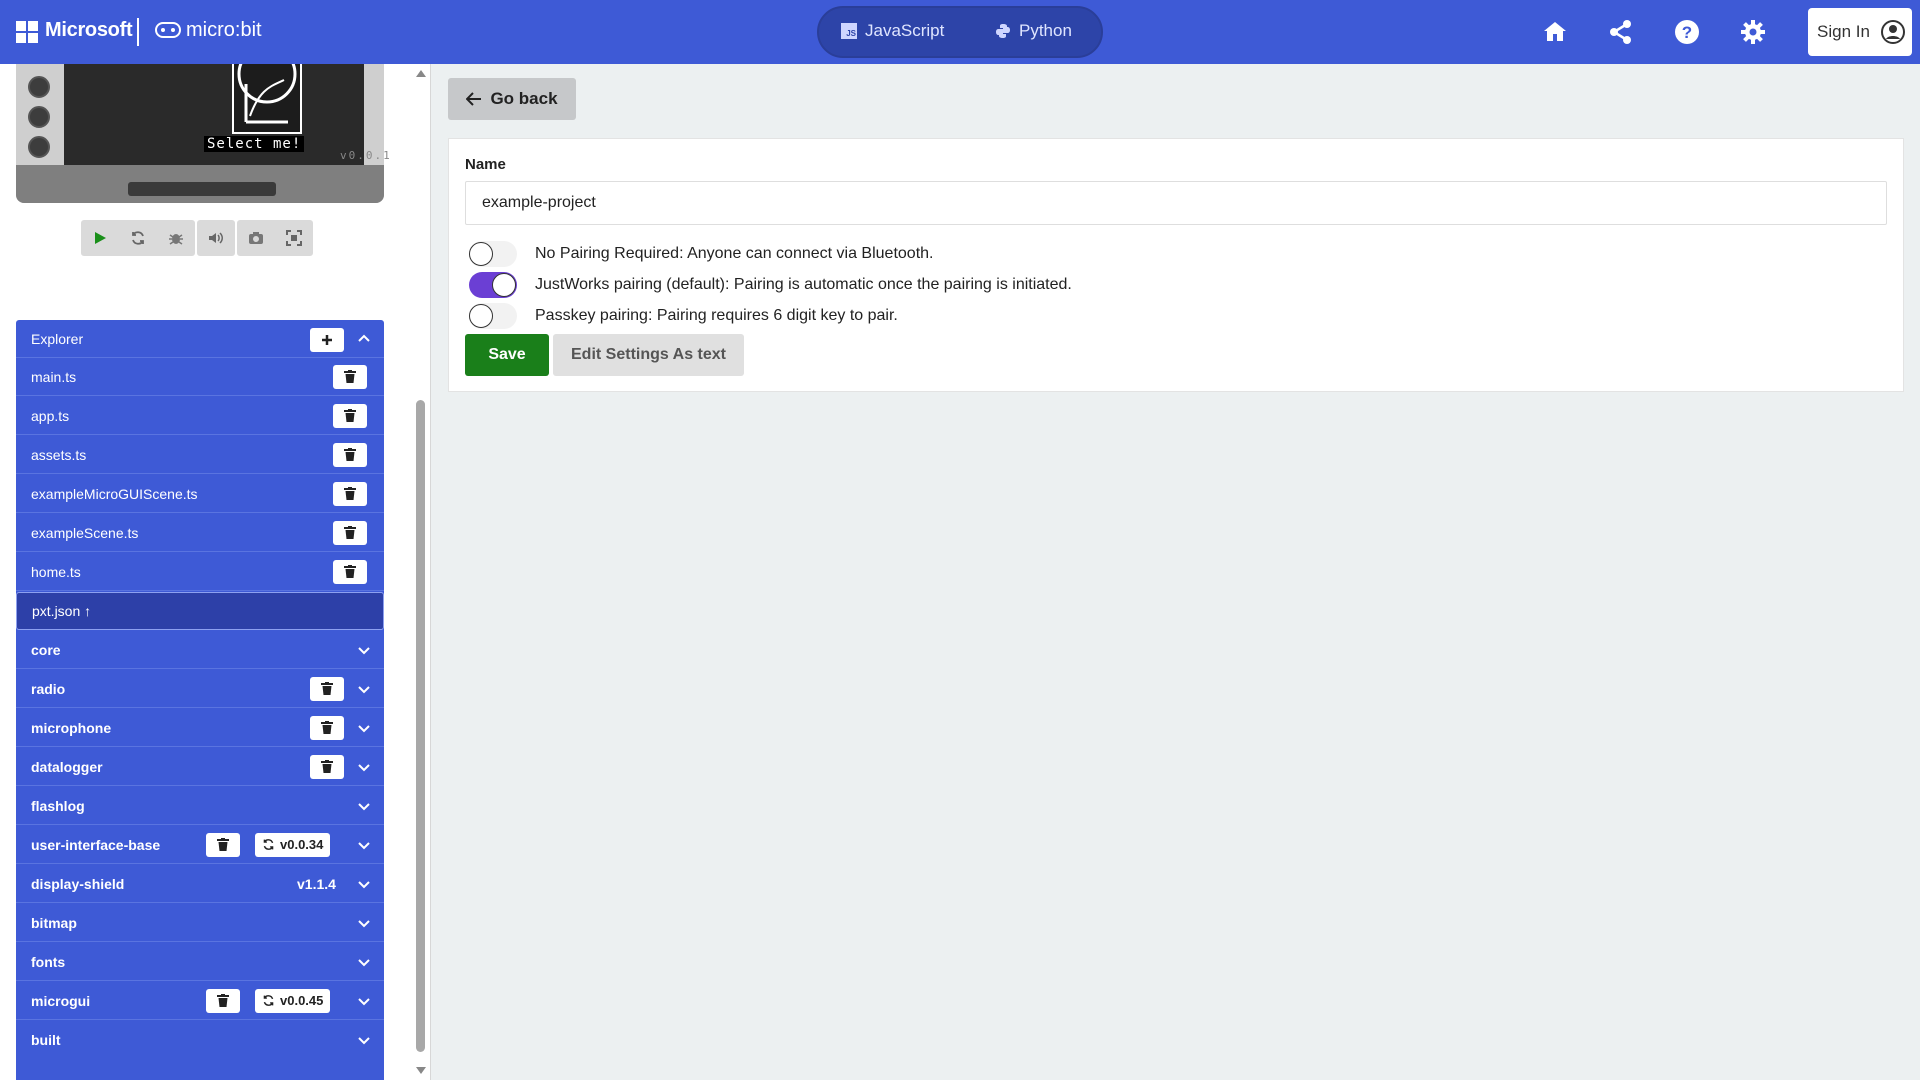 This screenshot has height=1080, width=1920. I want to click on package-row: microphone, so click(200, 728).